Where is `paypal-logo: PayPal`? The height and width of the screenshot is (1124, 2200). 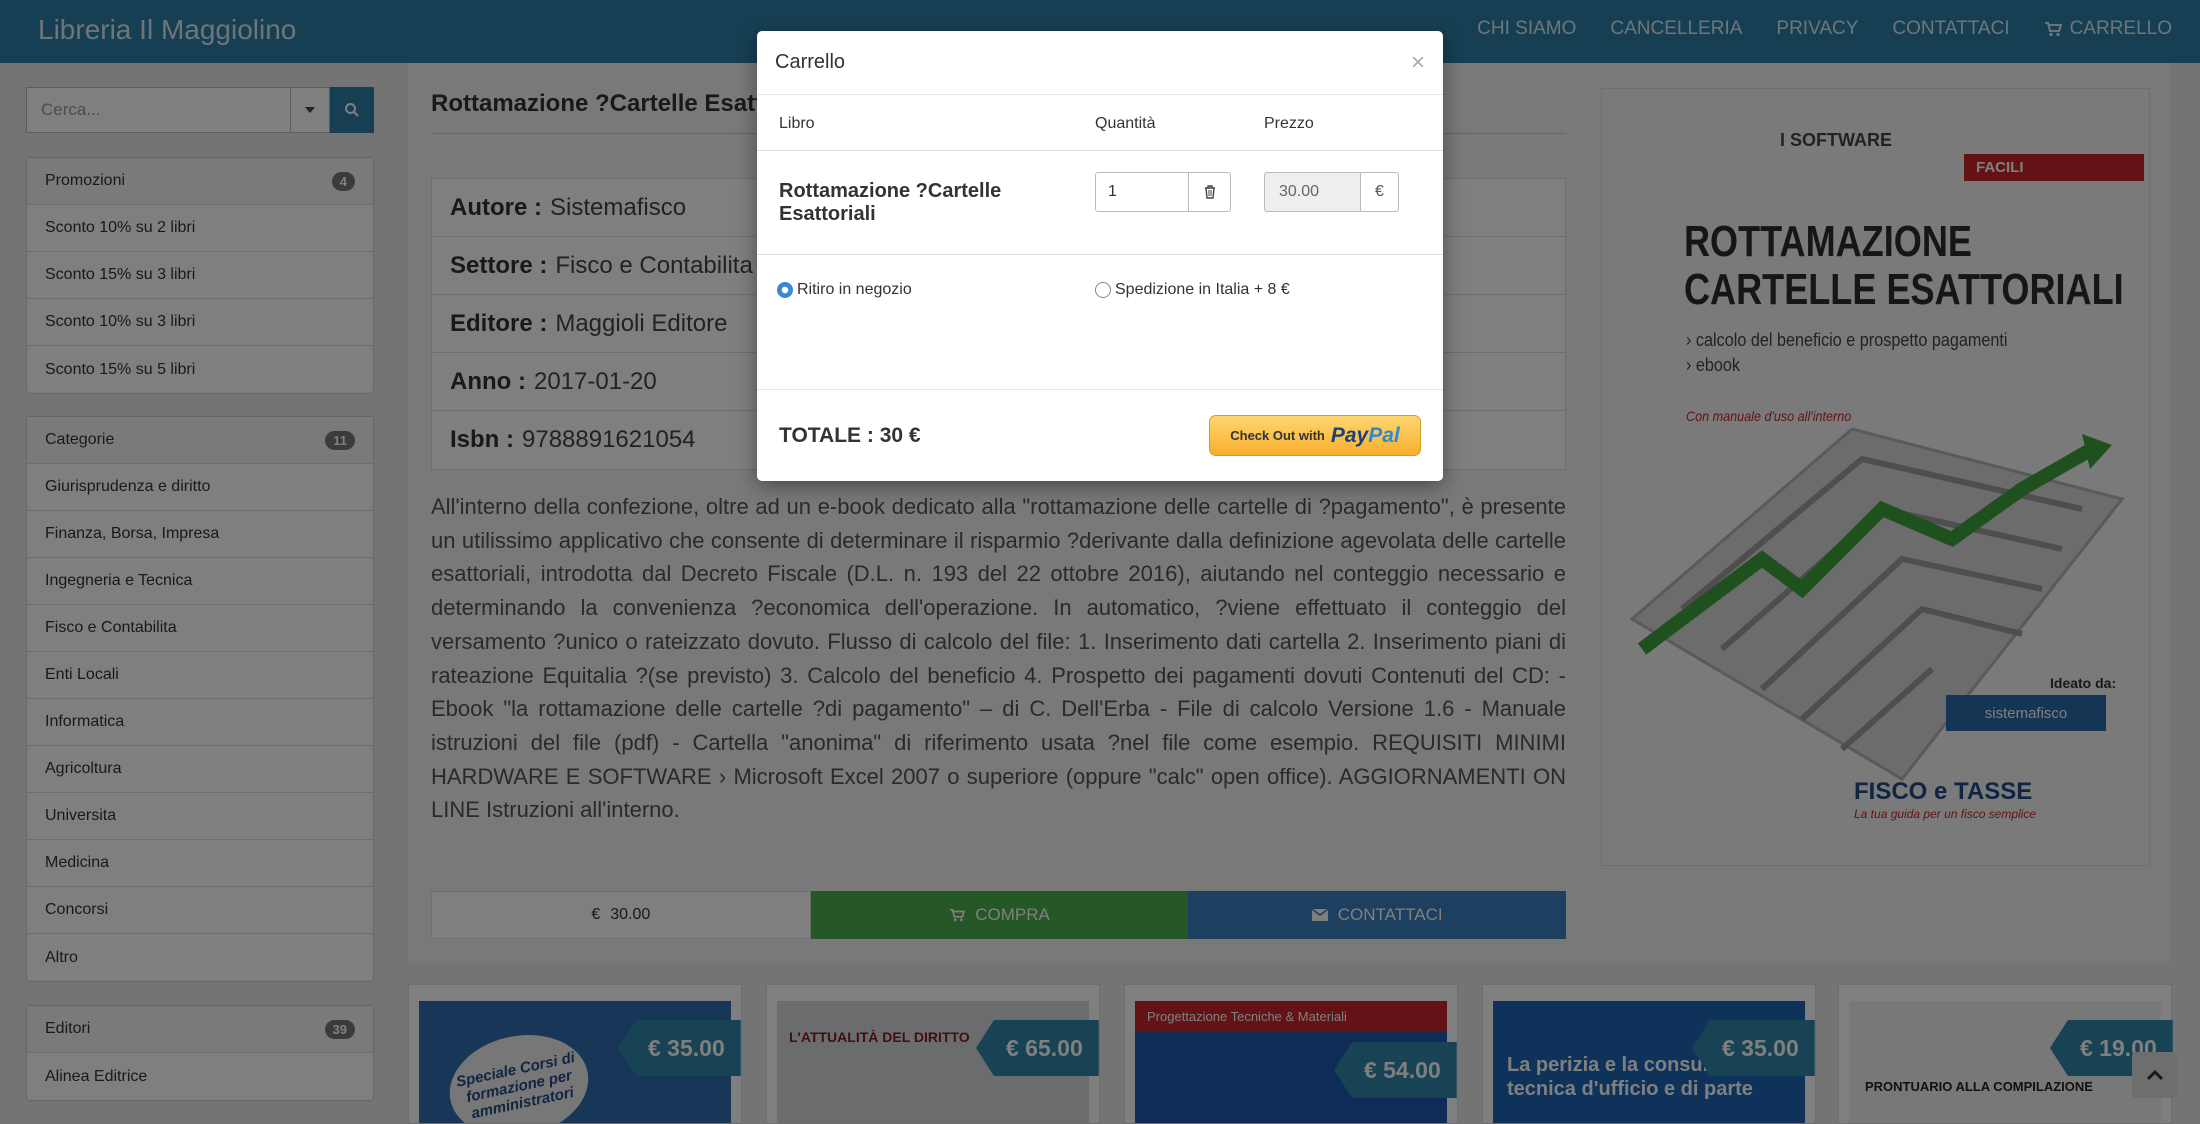 paypal-logo: PayPal is located at coordinates (1365, 436).